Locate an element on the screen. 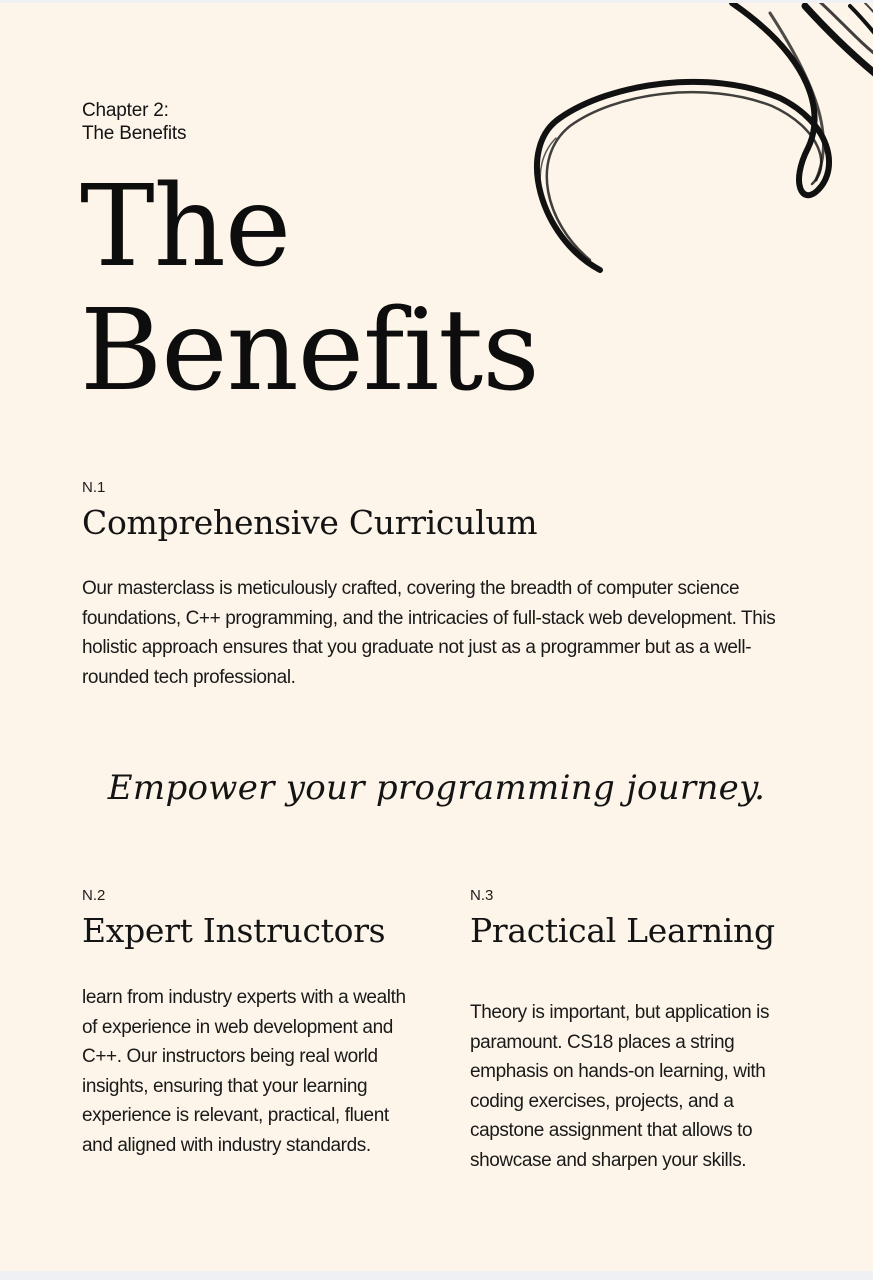 This screenshot has width=873, height=1280. chapter-name: The Benefits is located at coordinates (134, 133).